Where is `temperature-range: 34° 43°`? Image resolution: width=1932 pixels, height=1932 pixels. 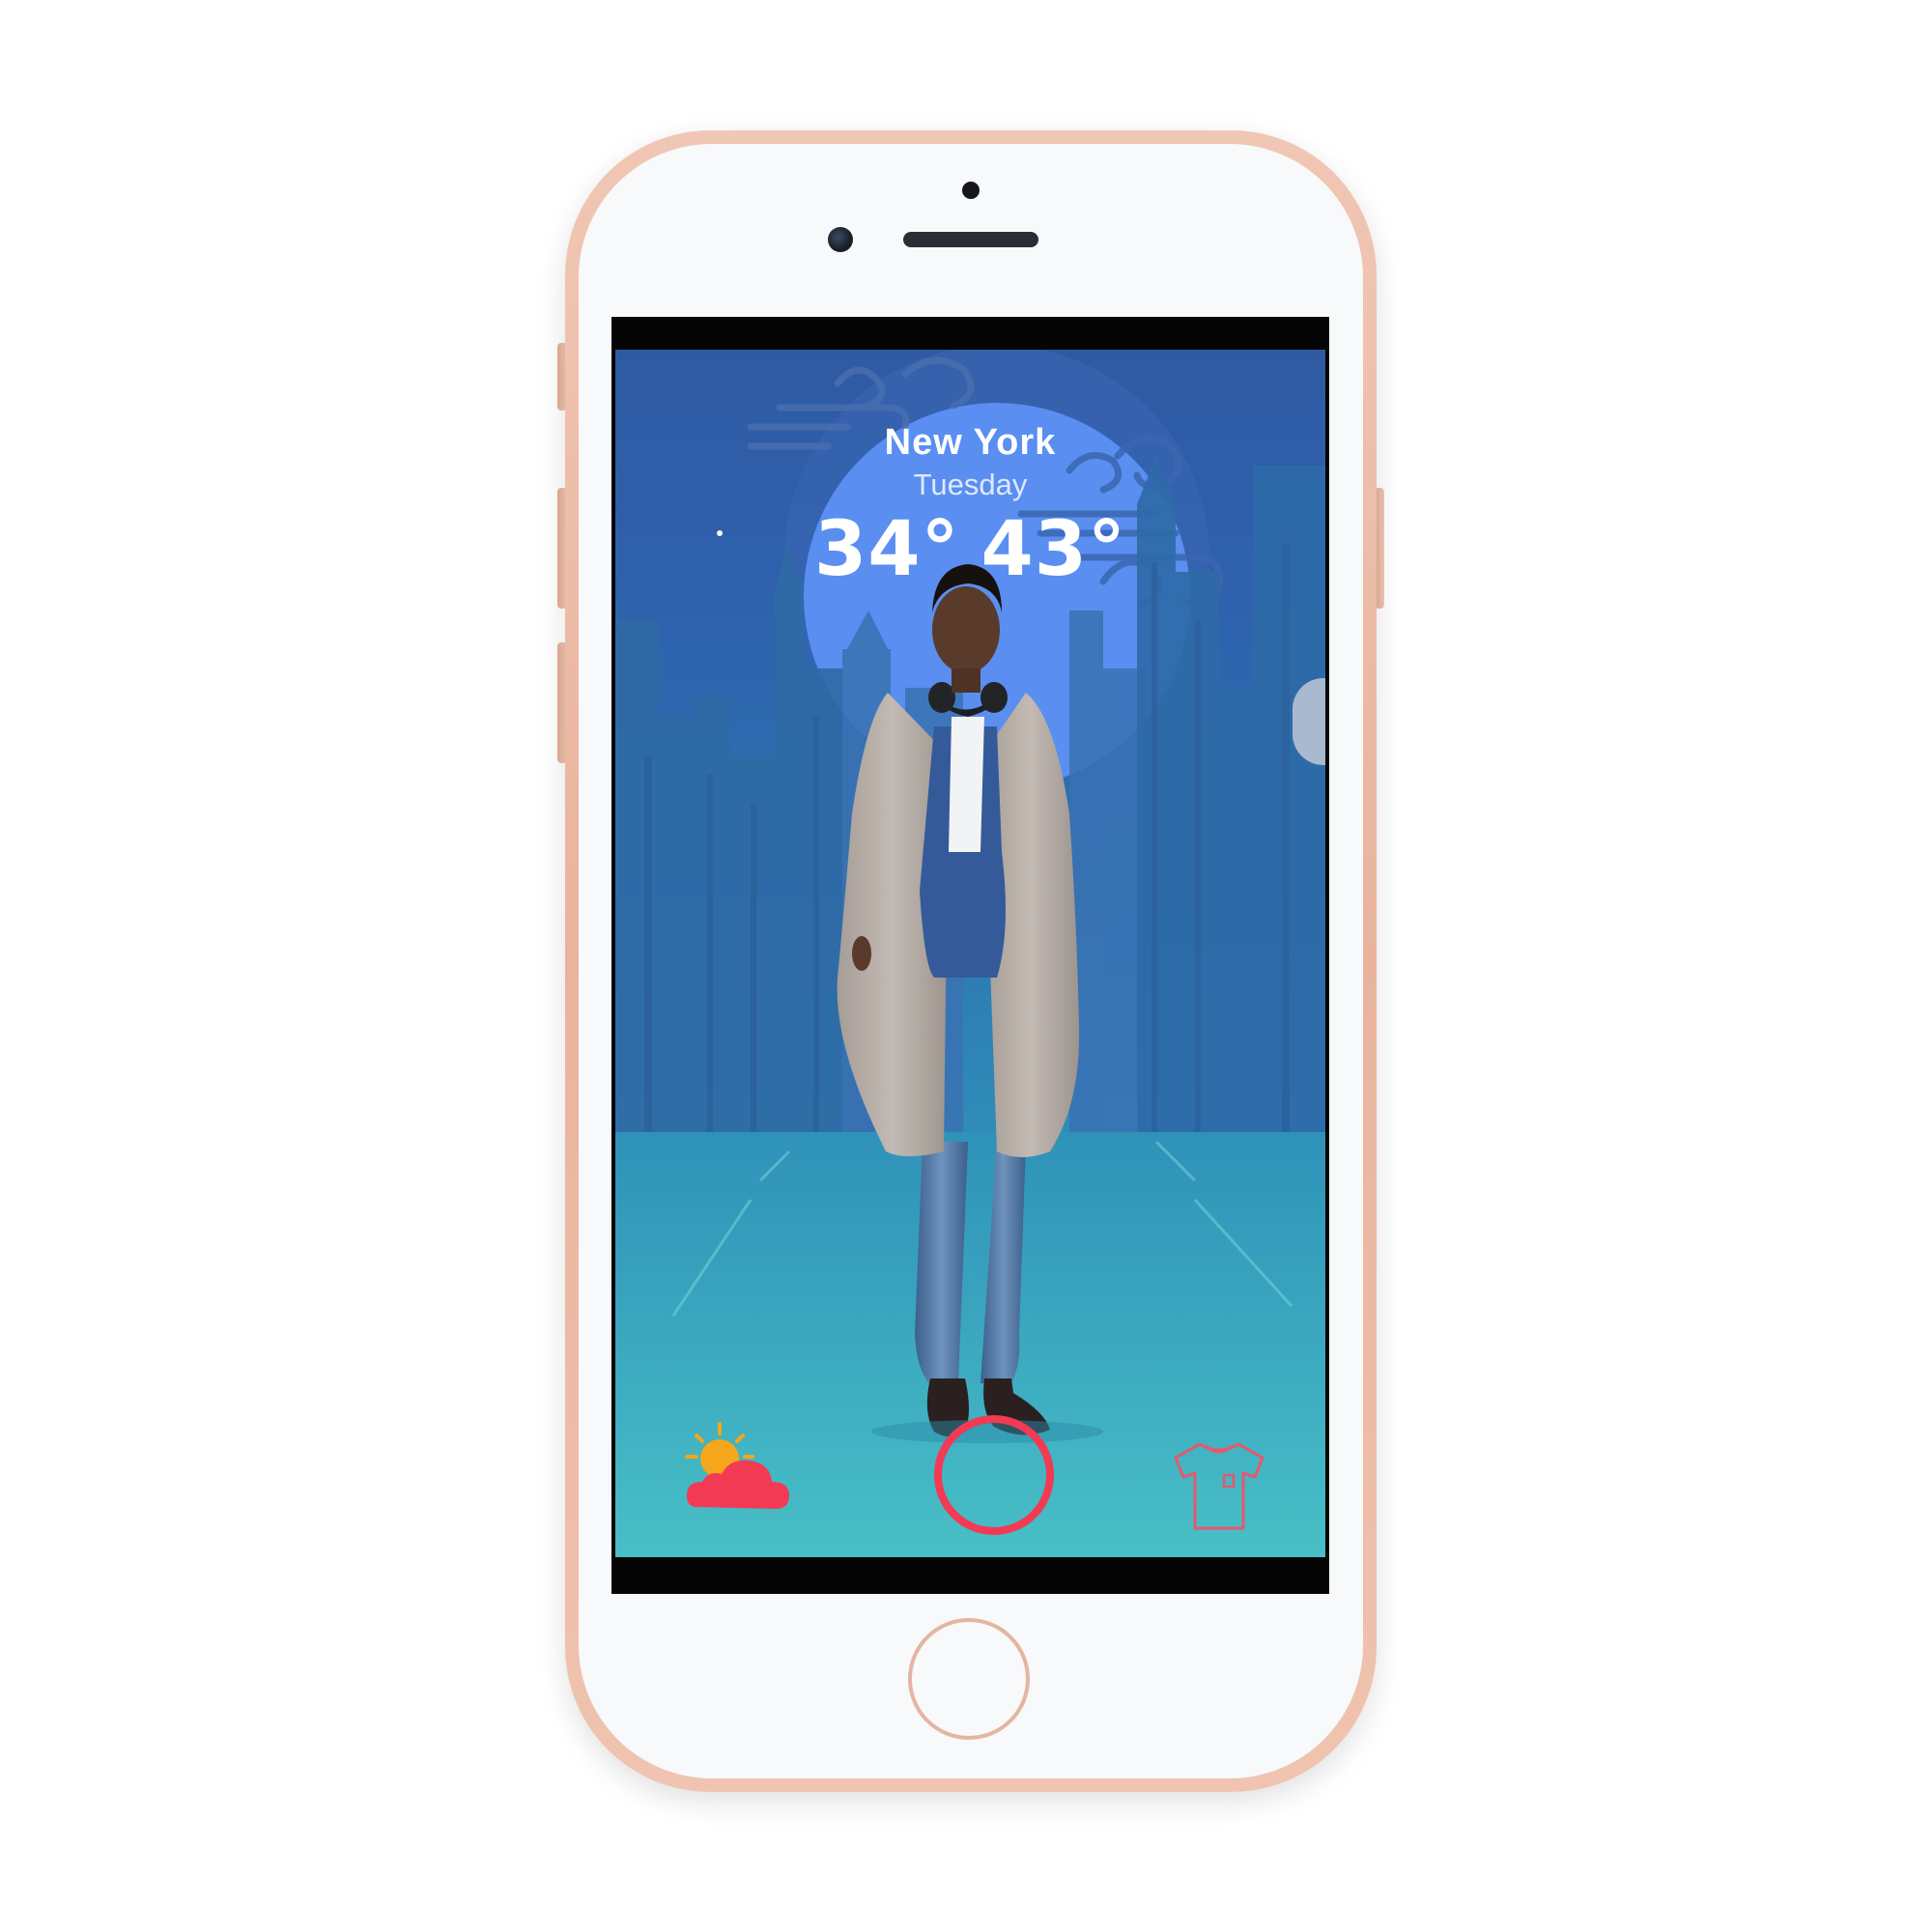
temperature-range: 34° 43° is located at coordinates (970, 549).